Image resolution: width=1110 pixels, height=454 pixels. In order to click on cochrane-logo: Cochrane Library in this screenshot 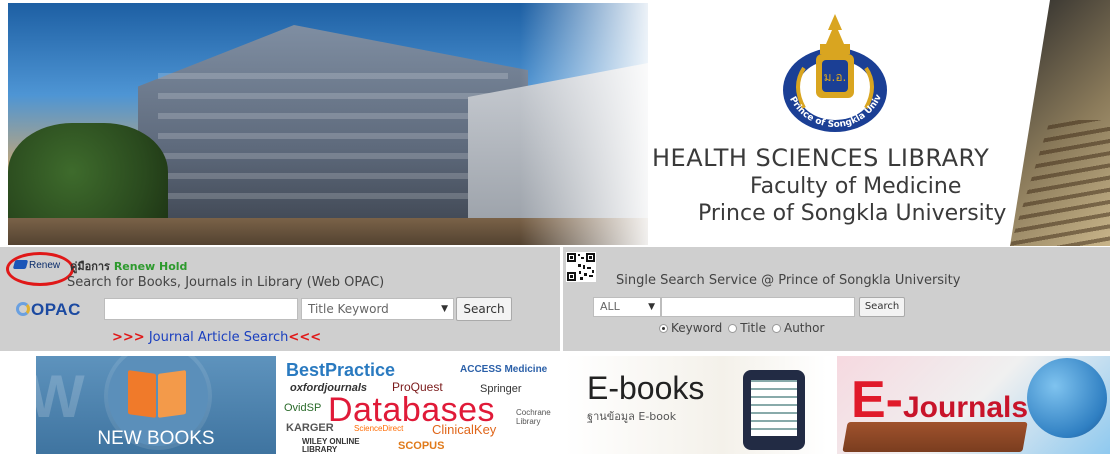, I will do `click(533, 417)`.